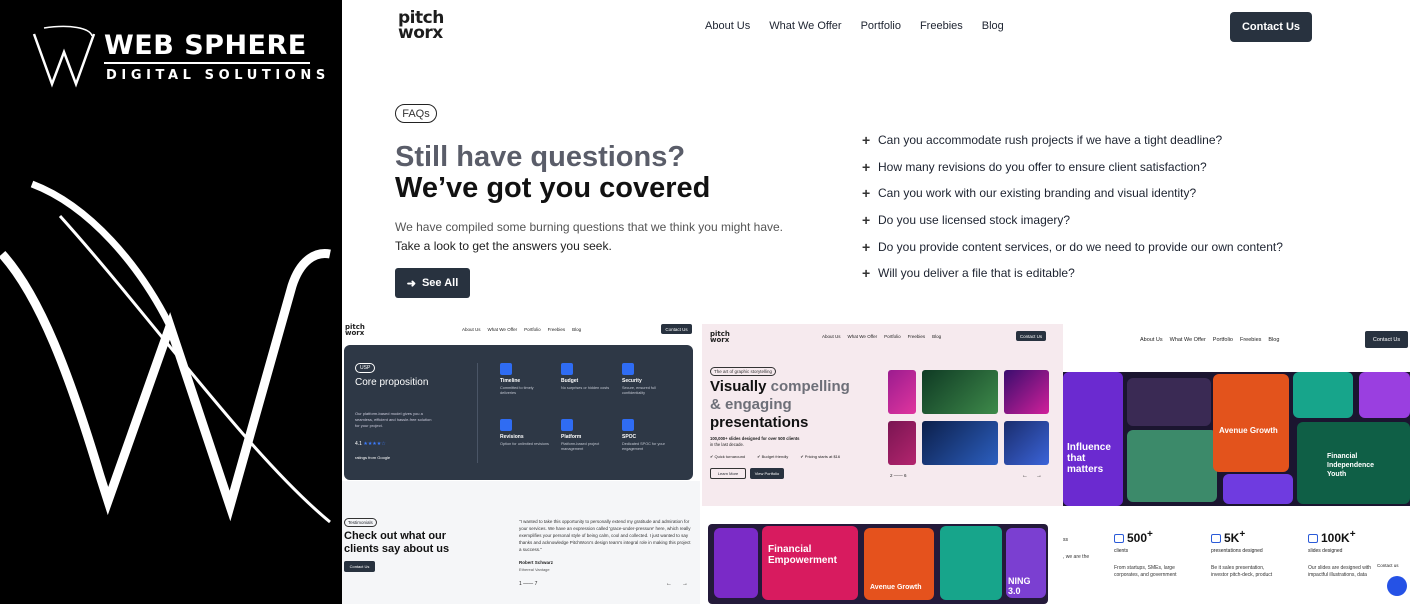 The image size is (1410, 604). Describe the element at coordinates (767, 473) in the screenshot. I see `view-portfolio-button: View Portfolio` at that location.